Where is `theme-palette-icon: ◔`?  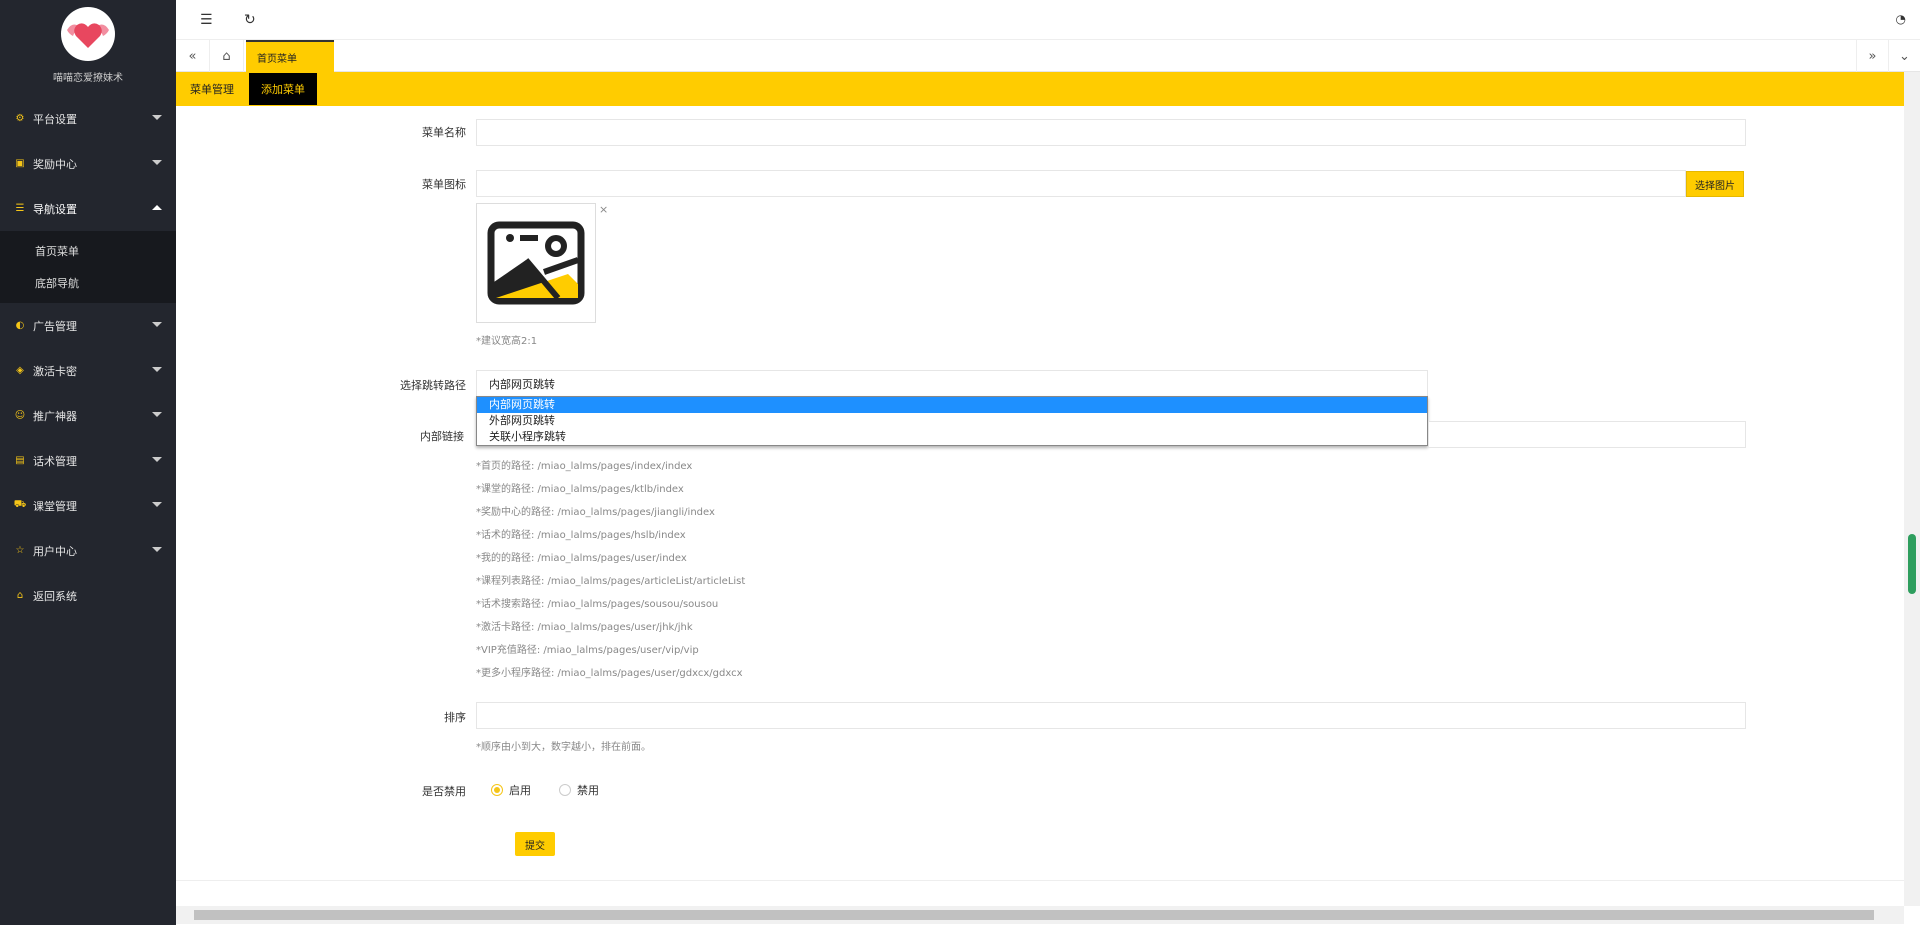
theme-palette-icon: ◔ is located at coordinates (1901, 19).